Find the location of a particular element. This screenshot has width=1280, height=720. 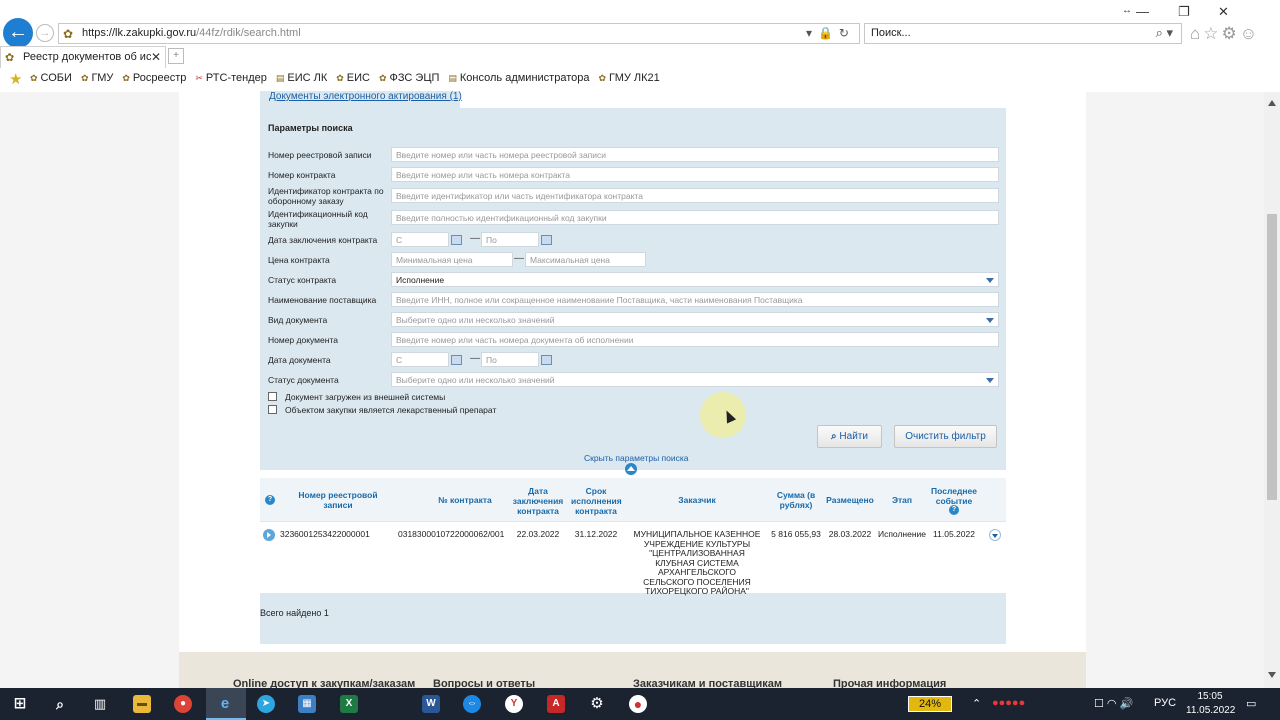

telegram-icon: ➤ is located at coordinates (266, 704).